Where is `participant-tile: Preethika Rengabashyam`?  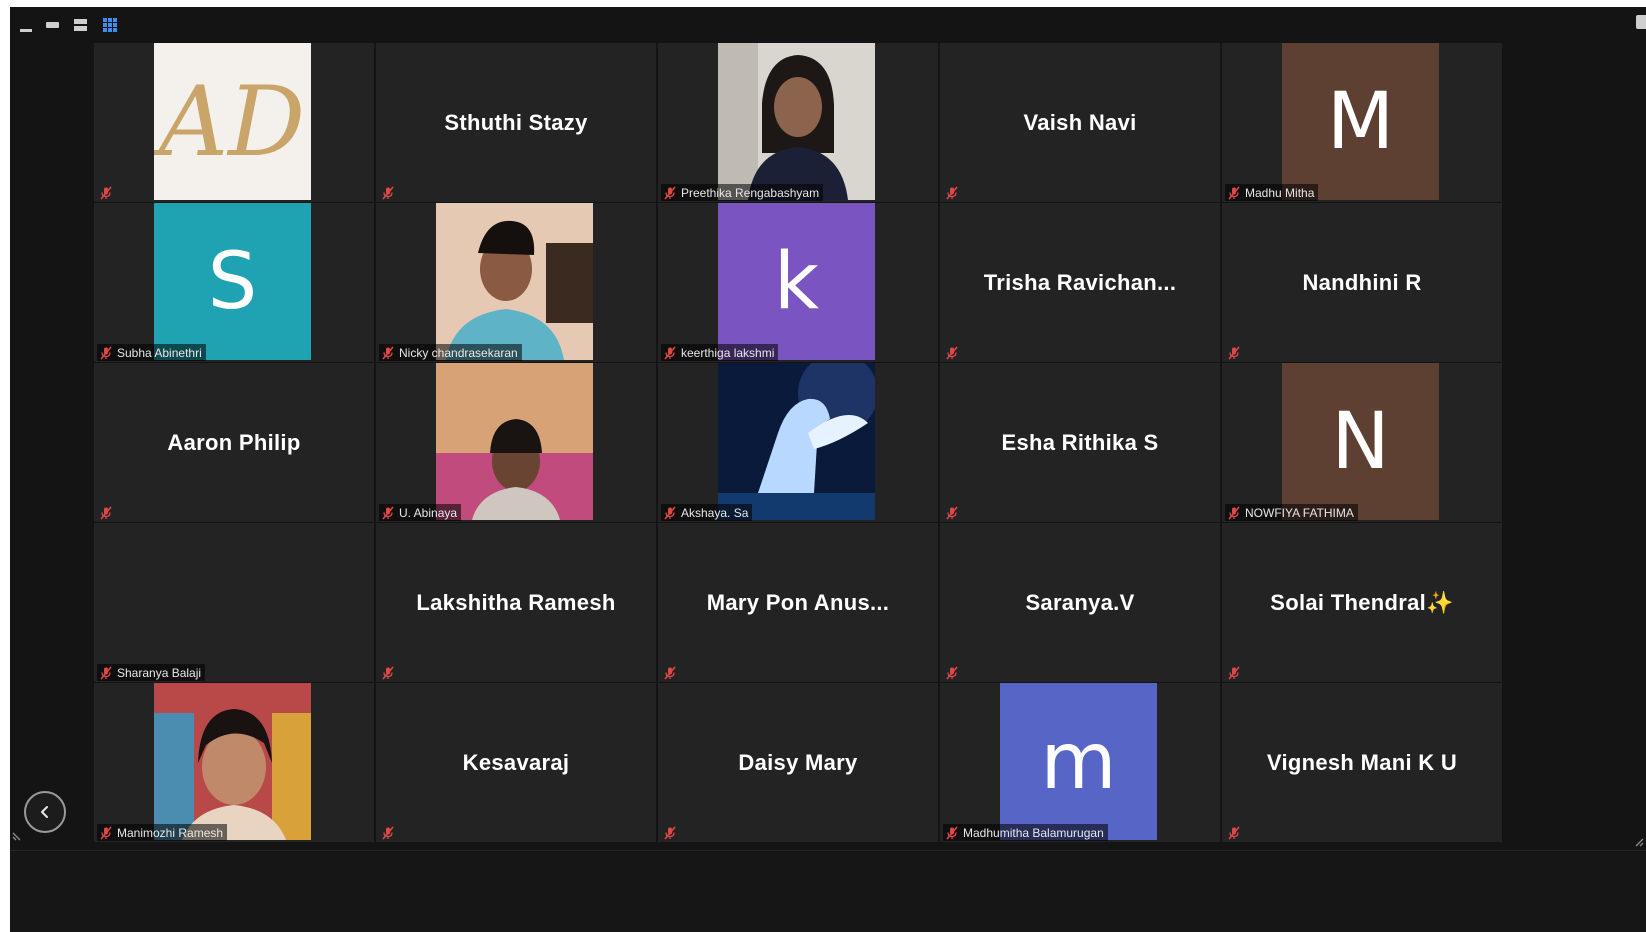
participant-tile: Preethika Rengabashyam is located at coordinates (798, 122).